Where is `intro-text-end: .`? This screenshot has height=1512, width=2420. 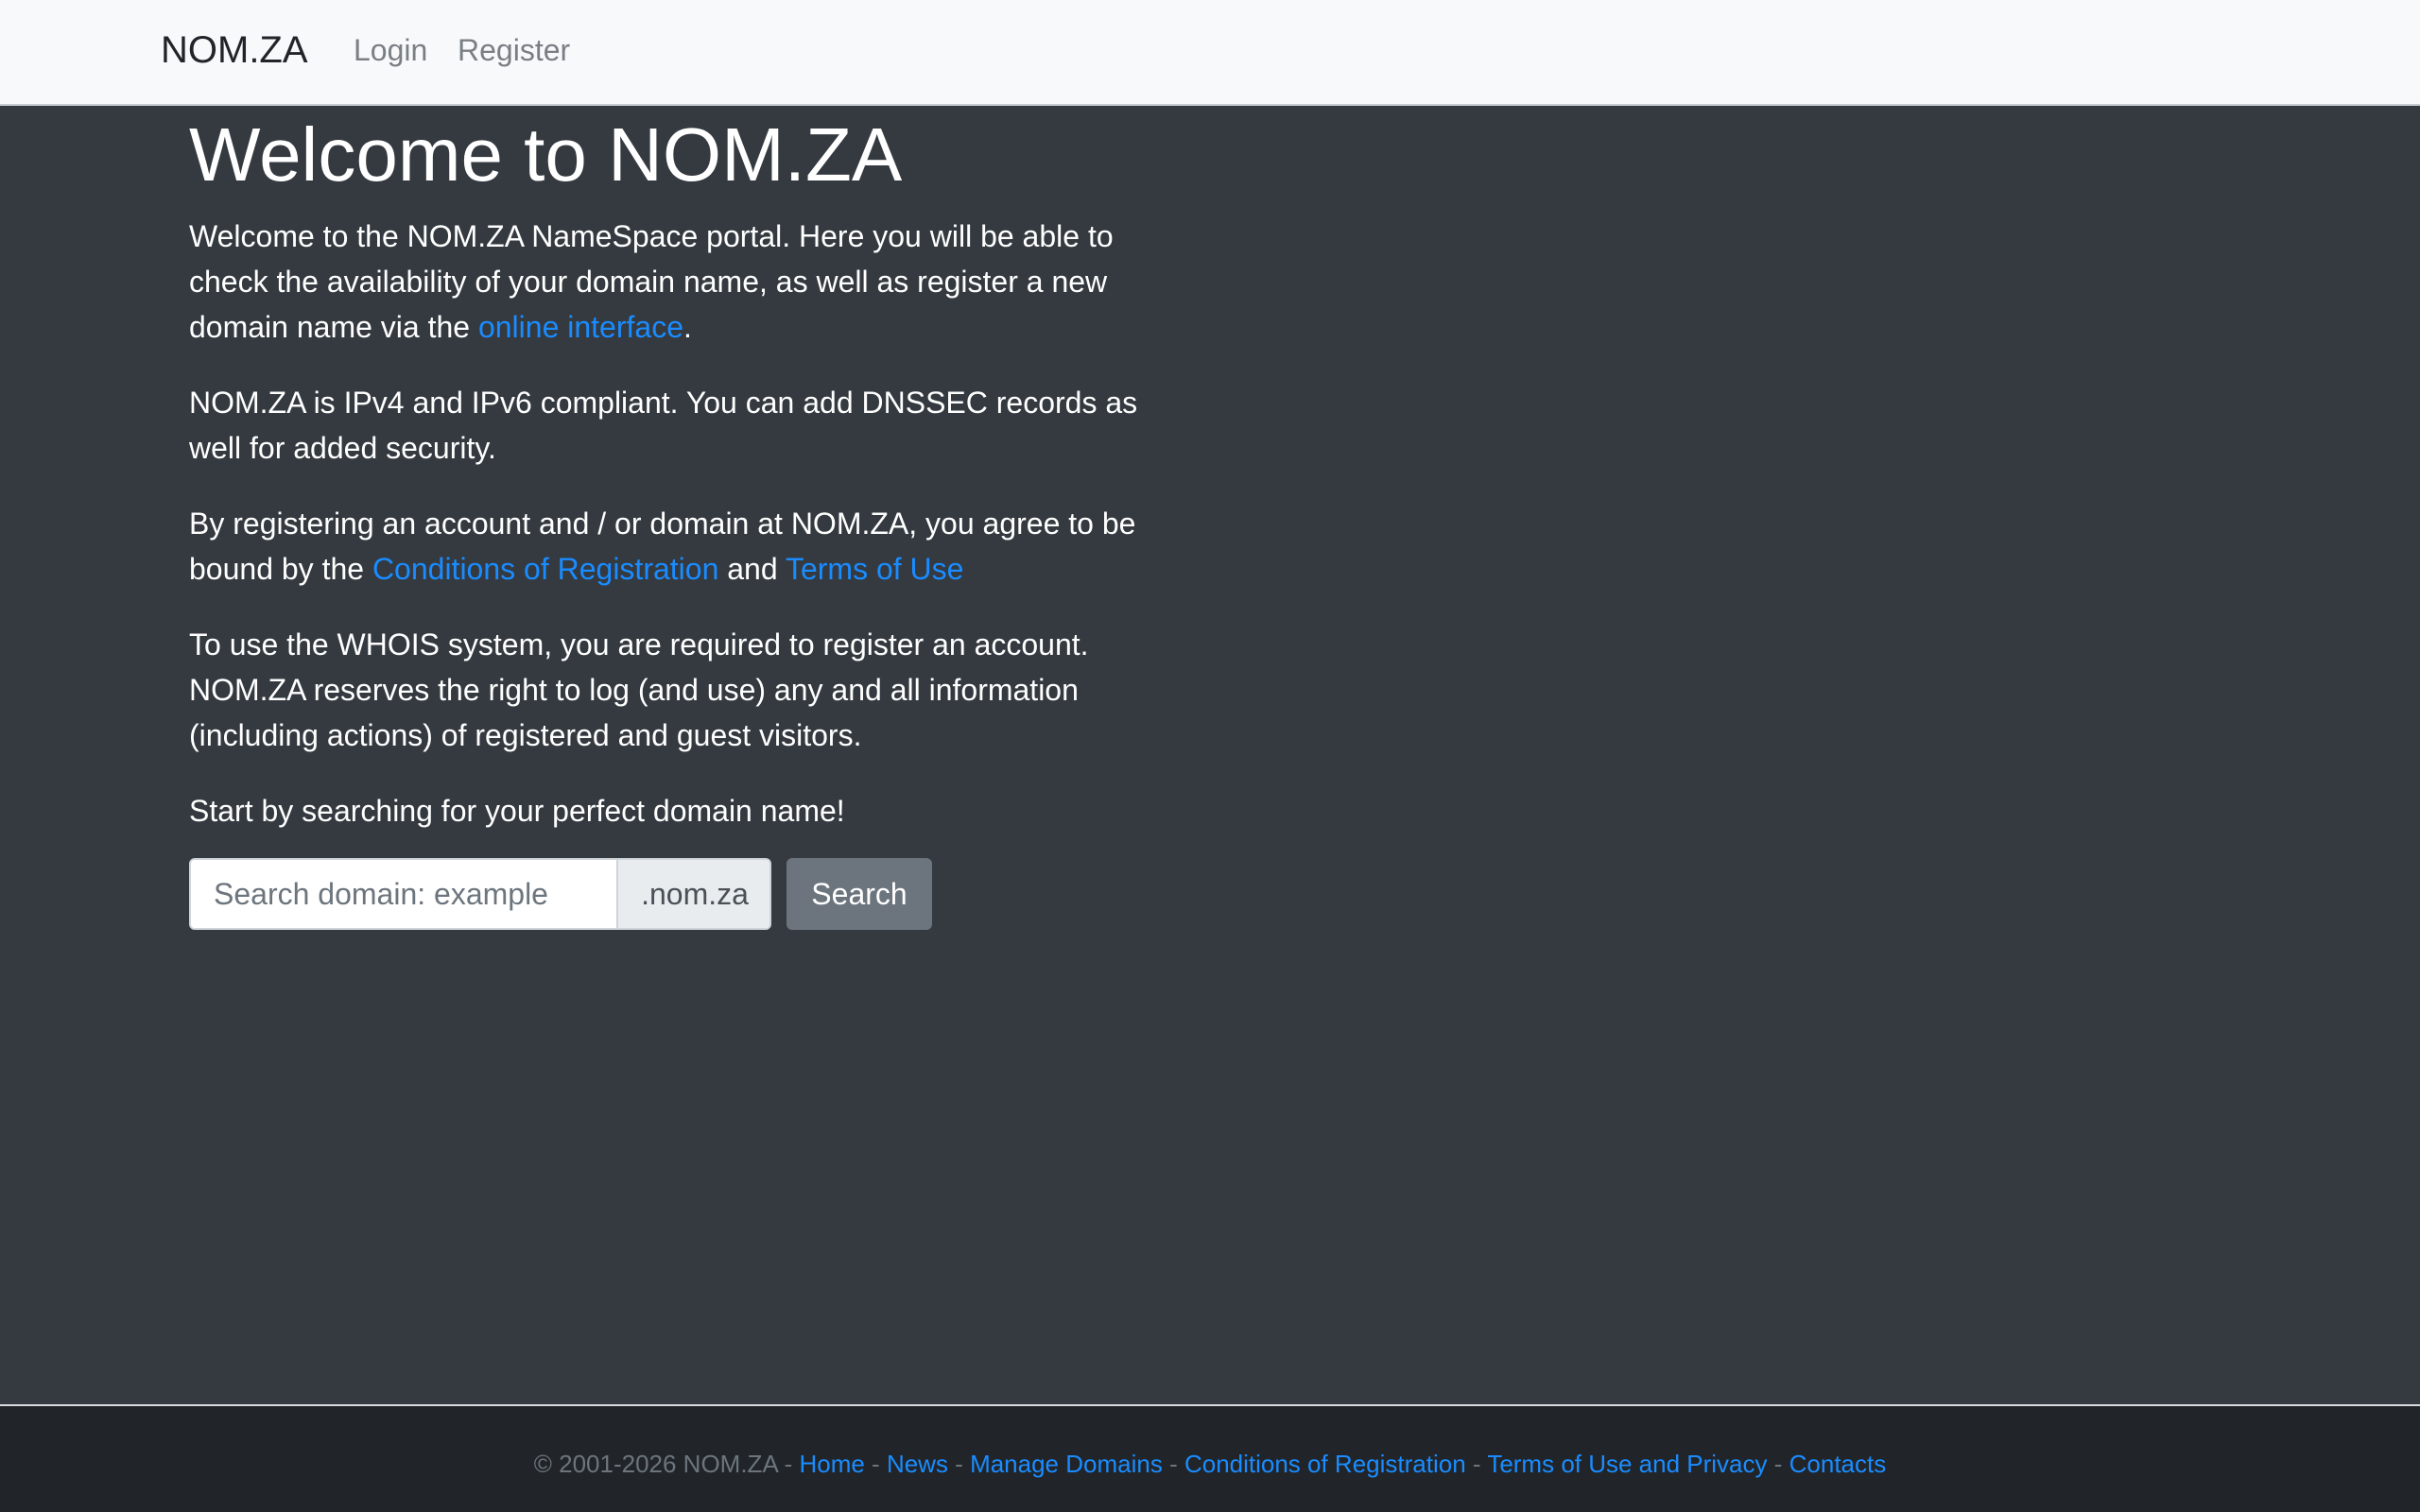
intro-text-end: . is located at coordinates (687, 327).